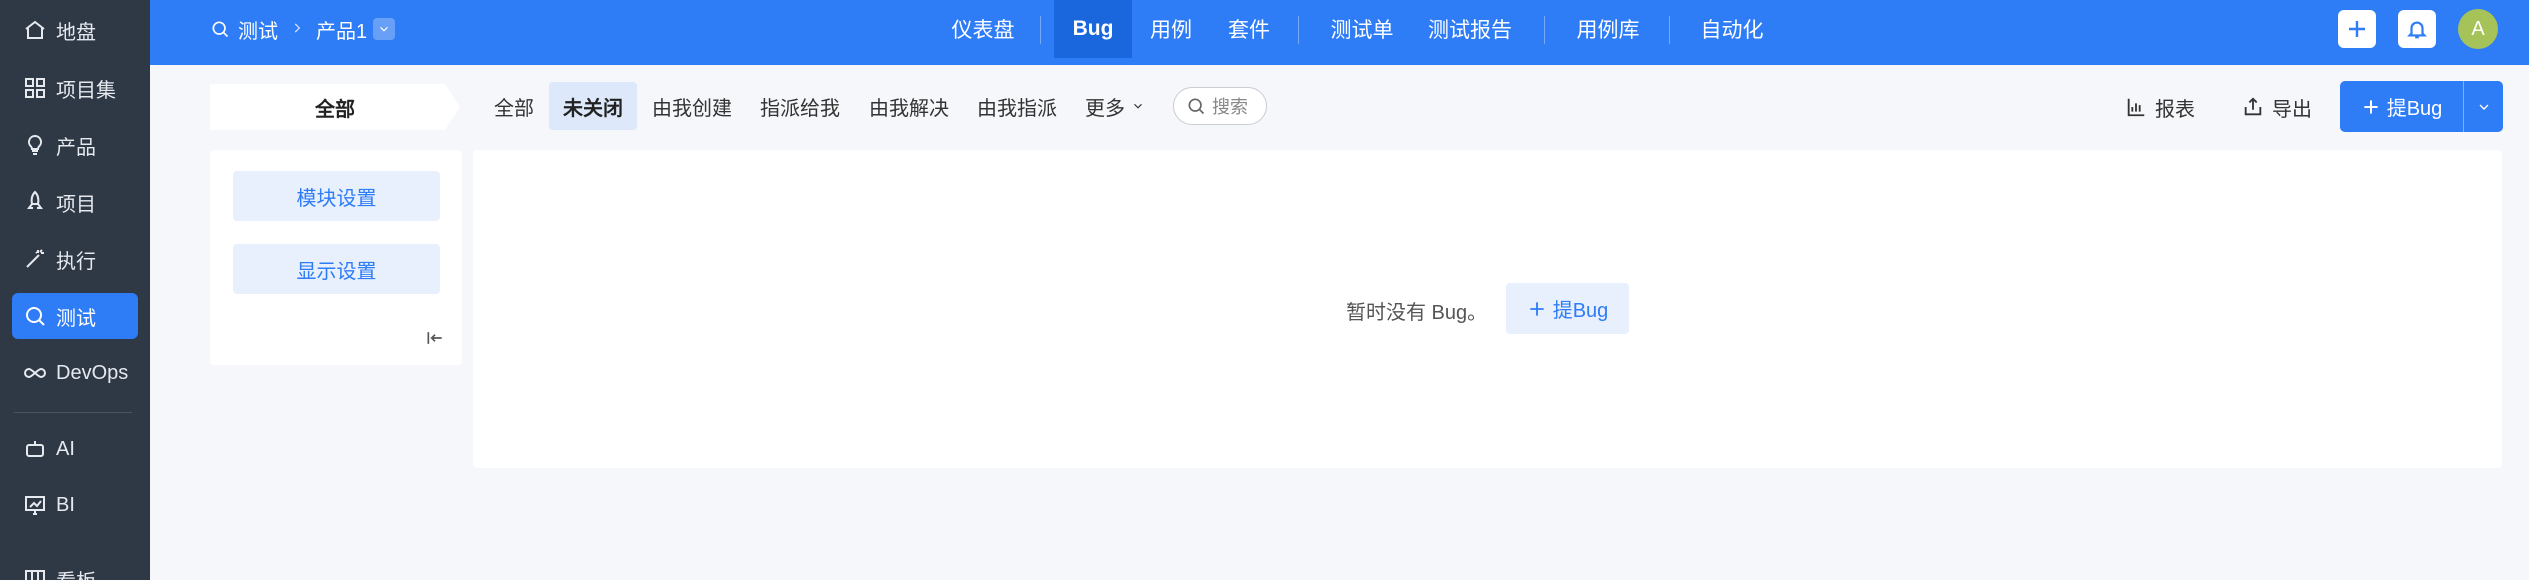 The width and height of the screenshot is (2529, 580). I want to click on grid-icon, so click(35, 88).